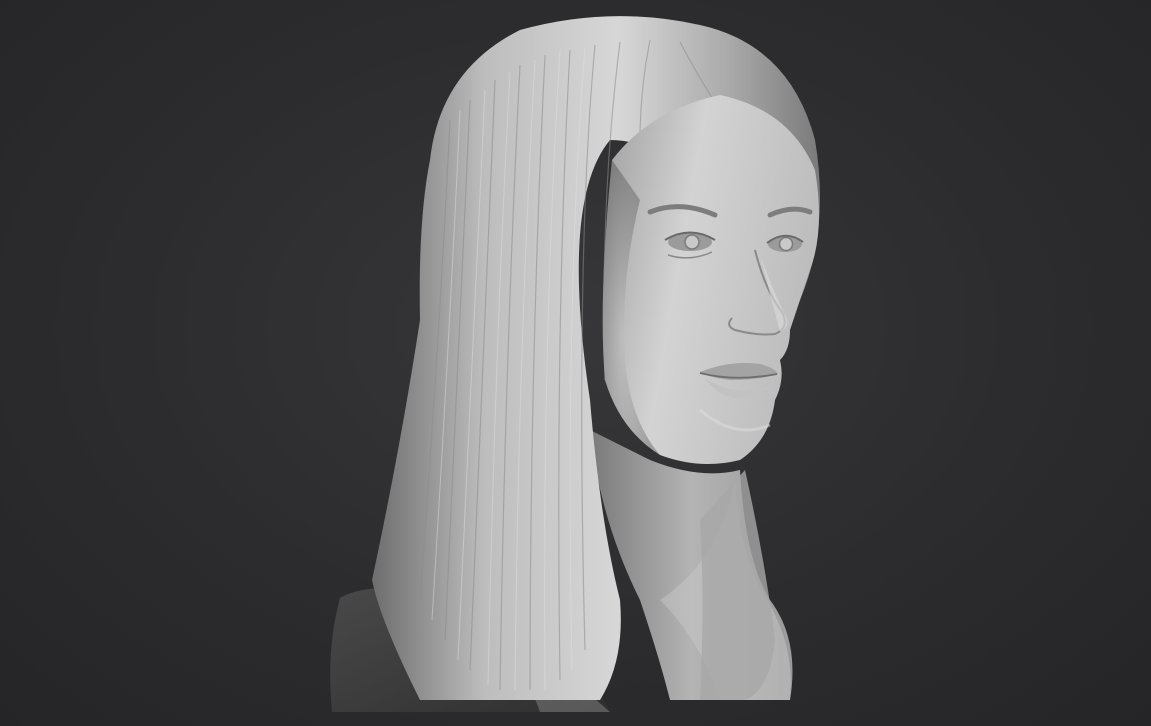 The width and height of the screenshot is (1151, 726). What do you see at coordinates (710, 279) in the screenshot?
I see `bust-face` at bounding box center [710, 279].